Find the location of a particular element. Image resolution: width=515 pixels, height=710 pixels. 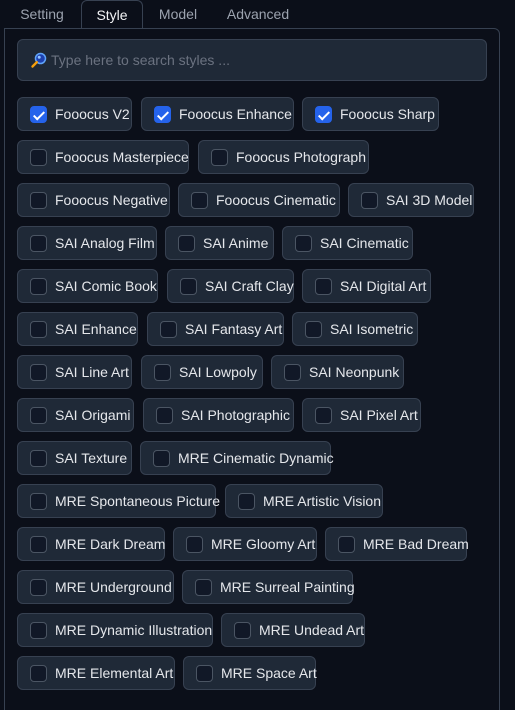

style-option-fooocus-masterpiece: Fooocus Masterpiece is located at coordinates (103, 157).